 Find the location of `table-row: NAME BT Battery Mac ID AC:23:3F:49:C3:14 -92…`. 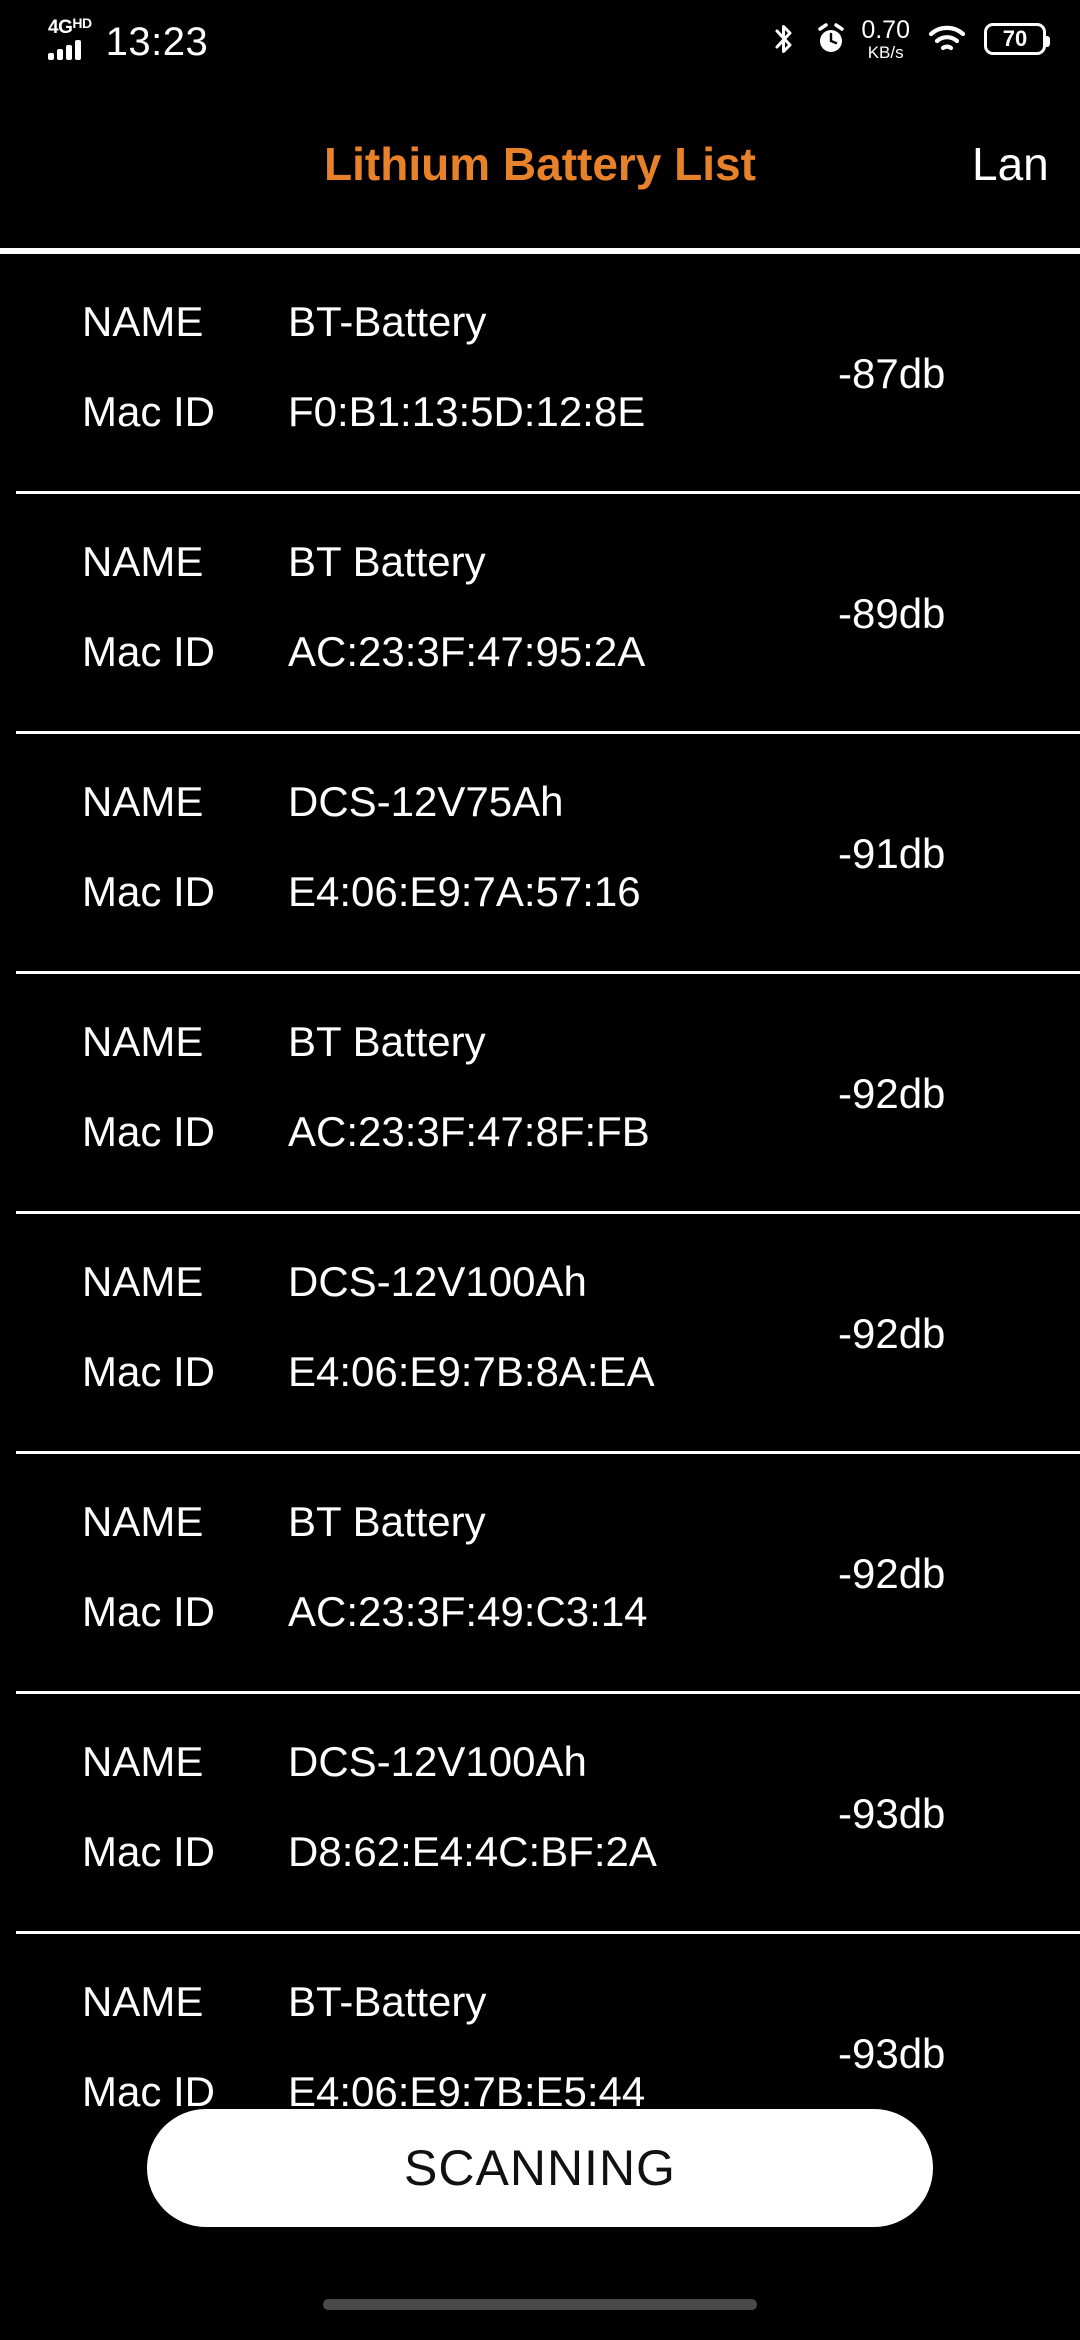

table-row: NAME BT Battery Mac ID AC:23:3F:49:C3:14 -92… is located at coordinates (540, 1574).